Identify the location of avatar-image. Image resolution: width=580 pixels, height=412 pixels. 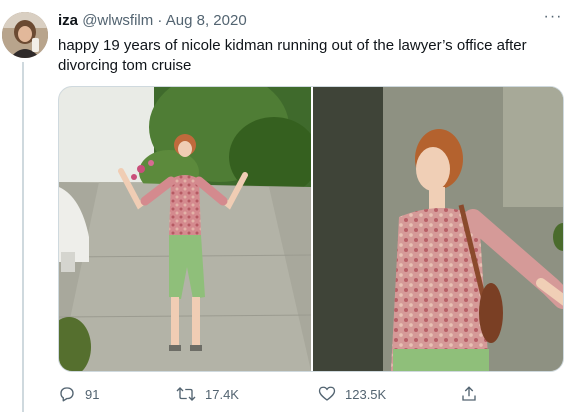
(25, 35).